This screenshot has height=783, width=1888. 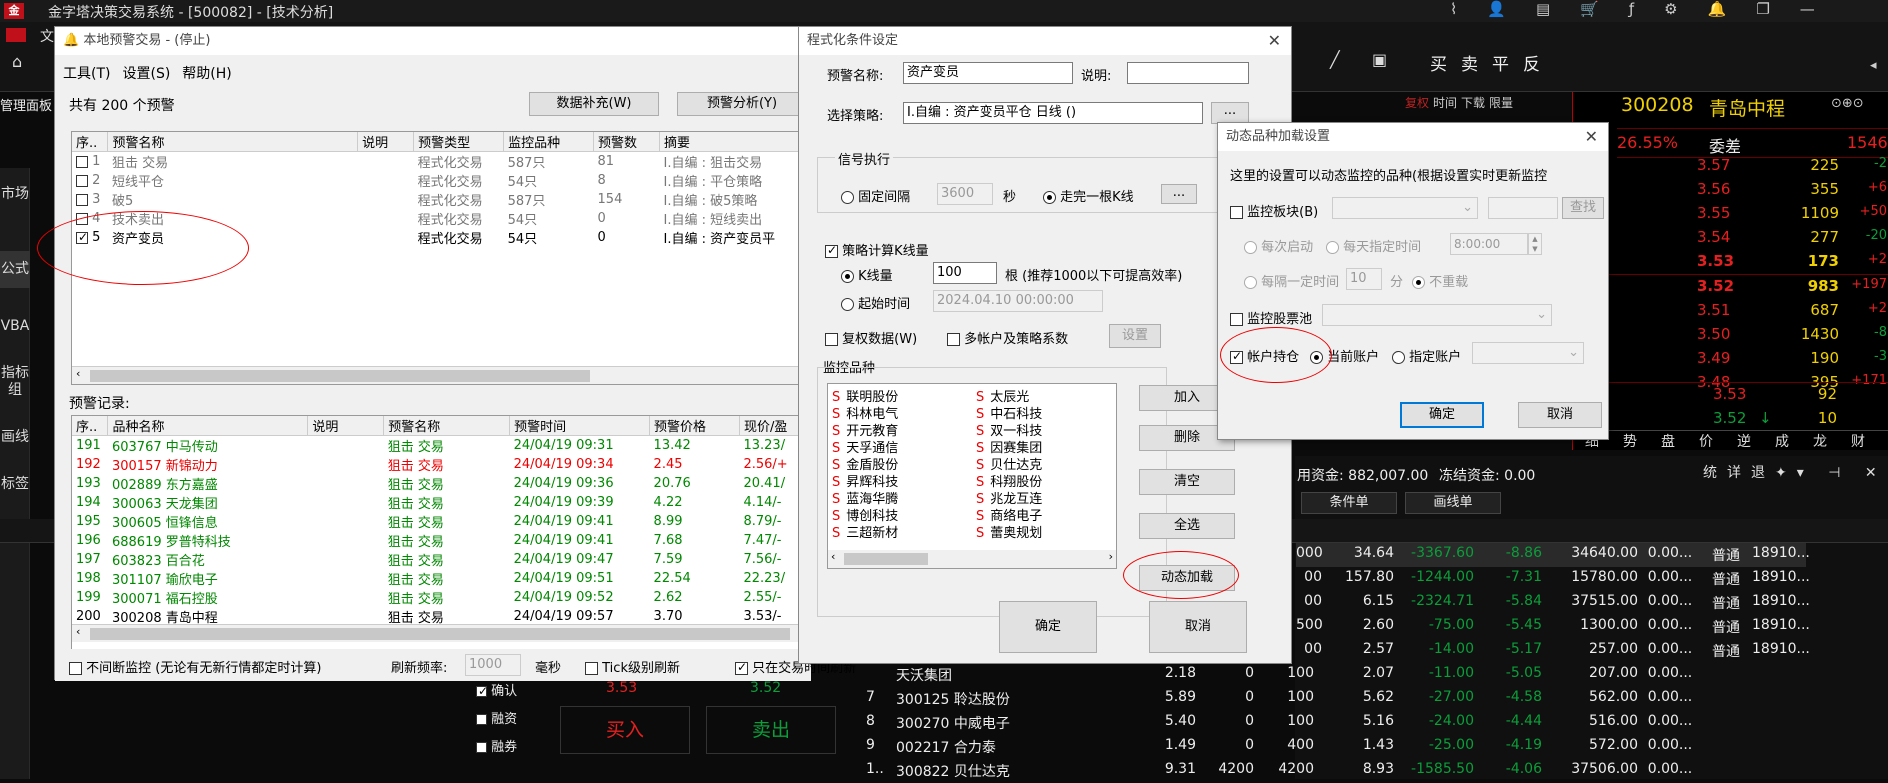 I want to click on alert-col-header: 说明, so click(x=386, y=142).